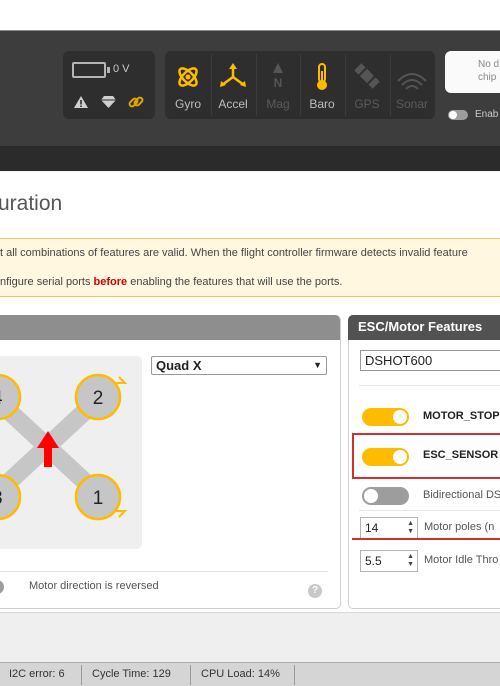 Image resolution: width=500 pixels, height=686 pixels. What do you see at coordinates (136, 102) in the screenshot?
I see `link-icon` at bounding box center [136, 102].